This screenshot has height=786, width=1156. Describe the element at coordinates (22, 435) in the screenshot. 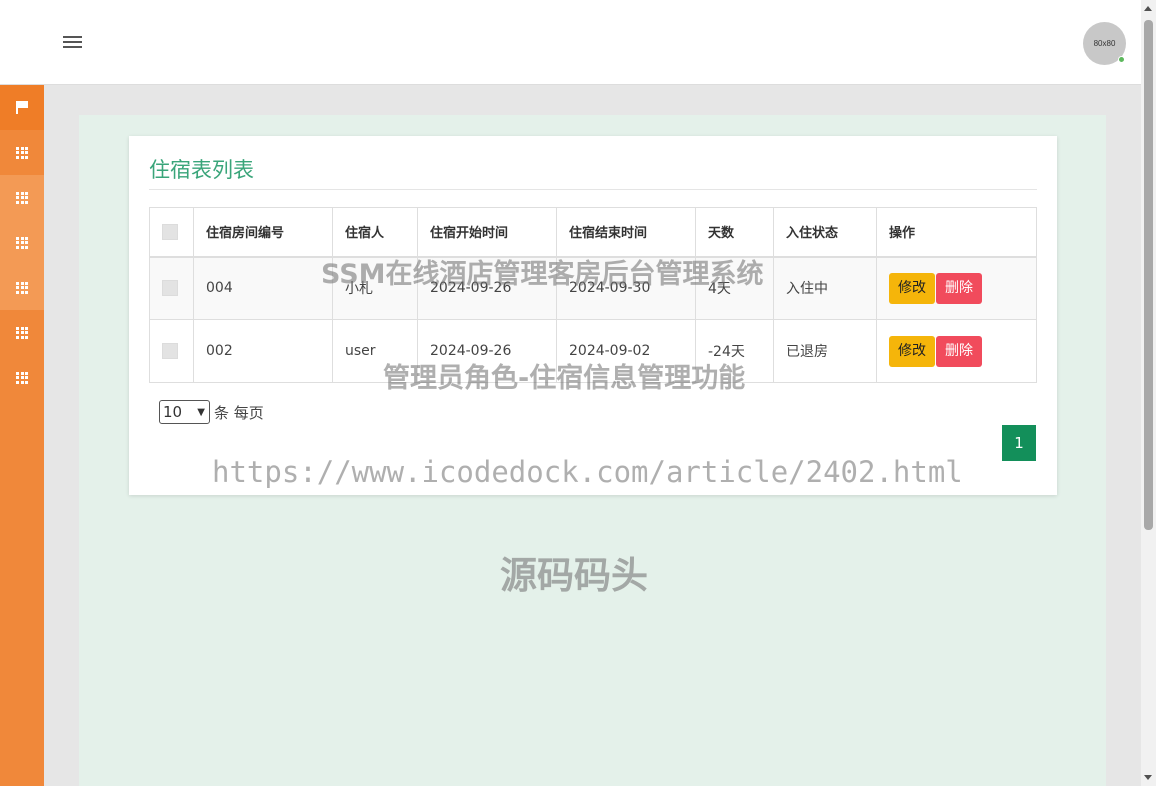

I see `sidebar` at that location.